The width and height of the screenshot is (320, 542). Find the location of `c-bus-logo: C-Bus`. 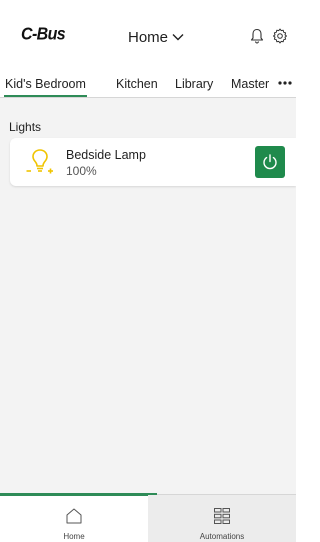

c-bus-logo: C-Bus is located at coordinates (43, 34).